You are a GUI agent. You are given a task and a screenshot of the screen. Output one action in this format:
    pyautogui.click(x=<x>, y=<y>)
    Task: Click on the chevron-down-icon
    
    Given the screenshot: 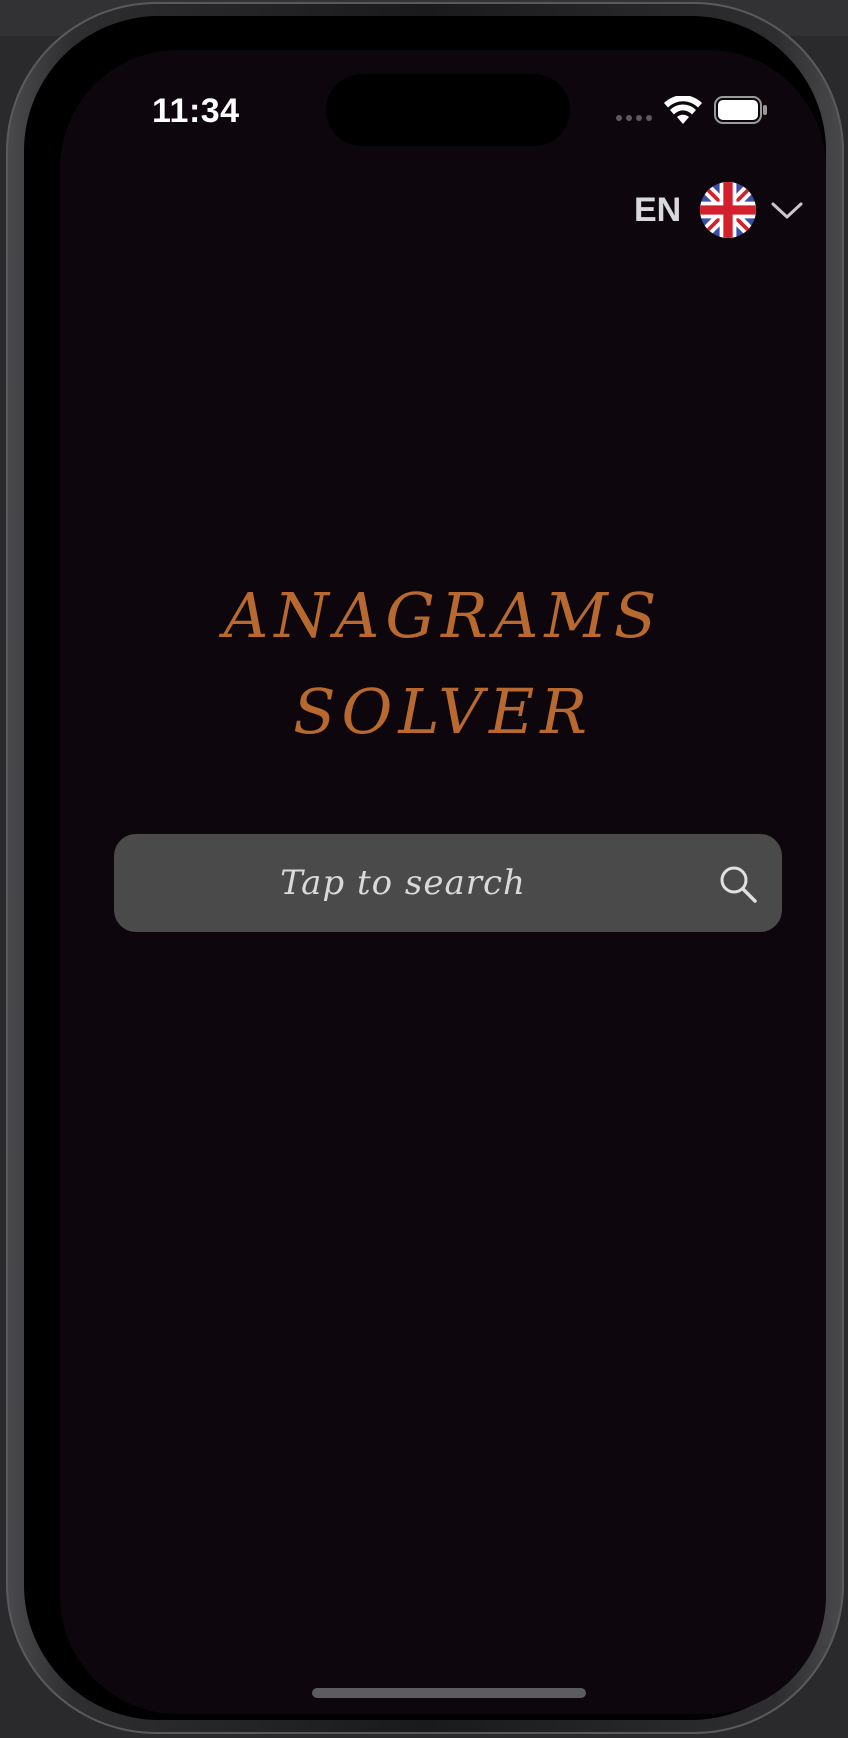 What is the action you would take?
    pyautogui.click(x=787, y=210)
    